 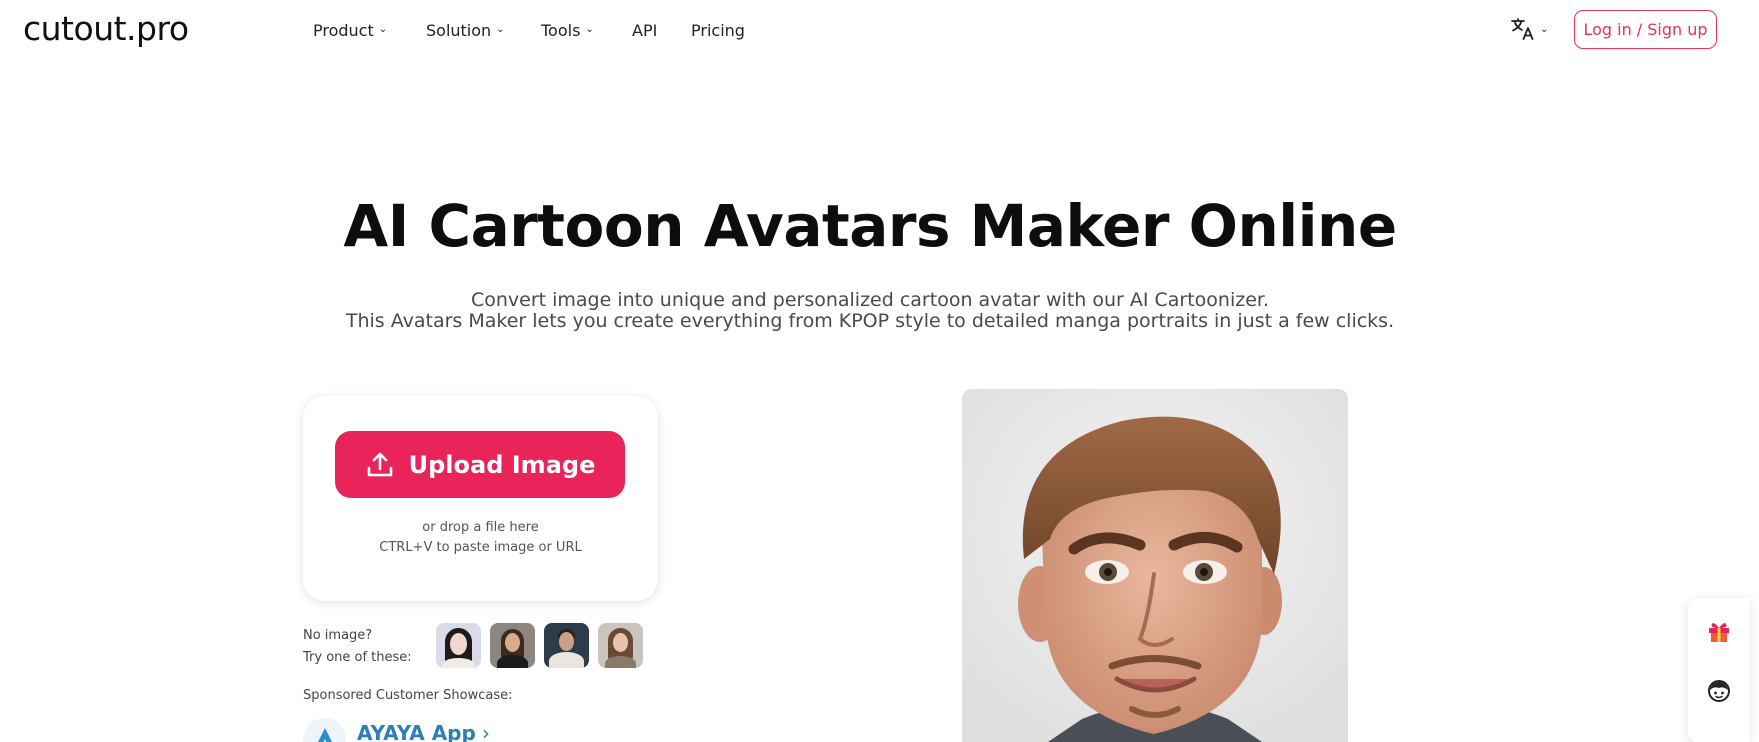 I want to click on upload-image-button: Upload Image, so click(x=480, y=464).